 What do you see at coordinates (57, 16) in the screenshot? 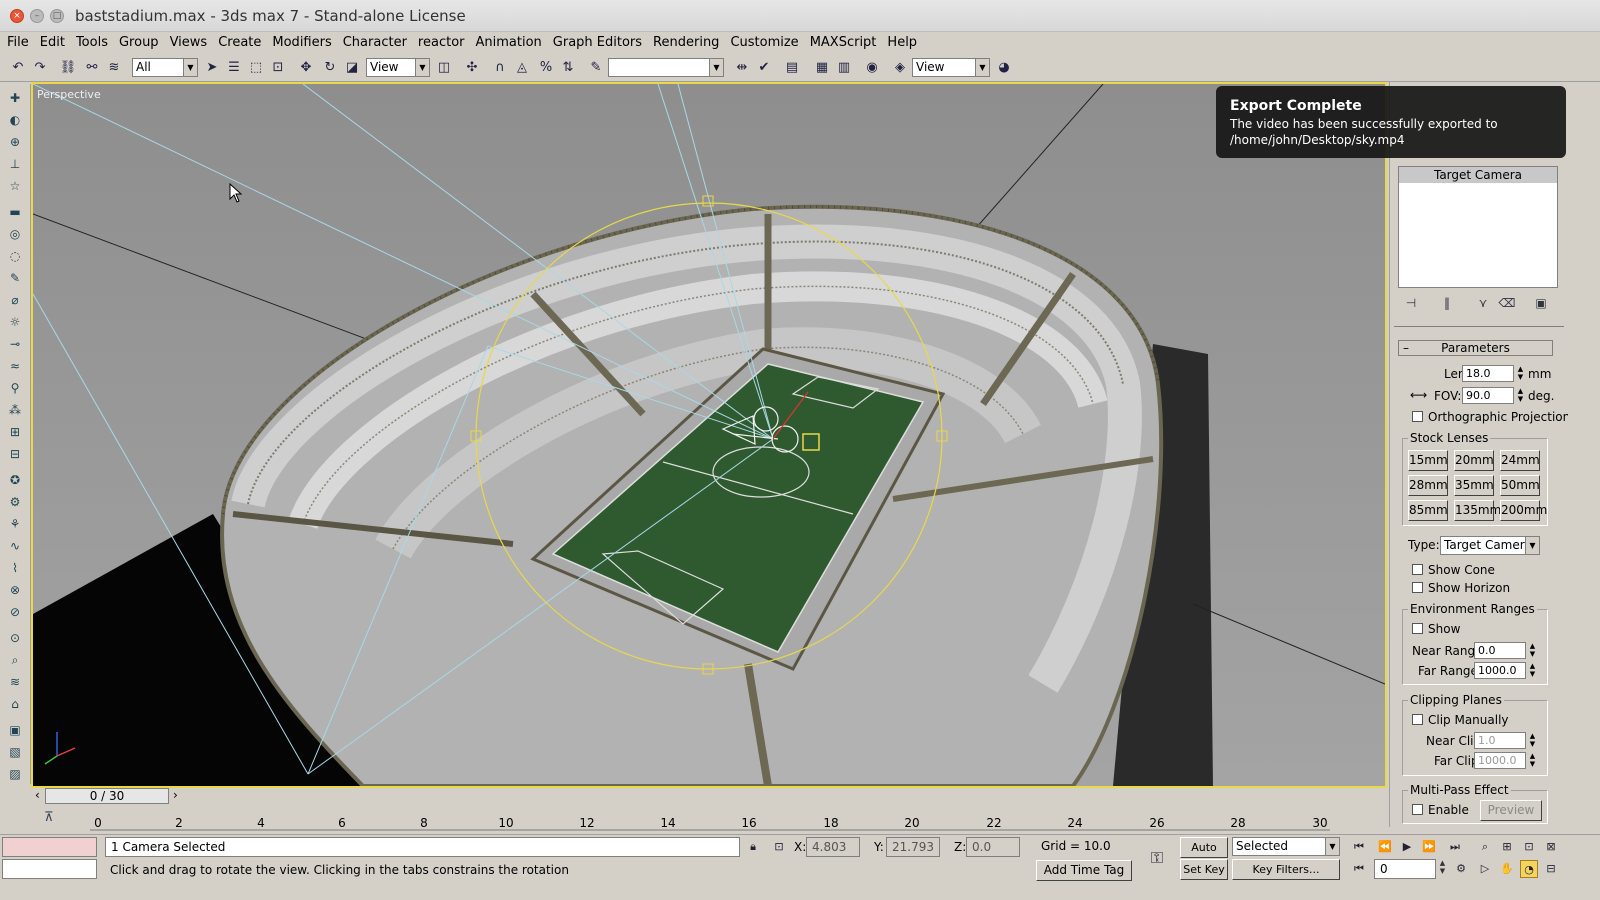
I see `window-maximize-button: □` at bounding box center [57, 16].